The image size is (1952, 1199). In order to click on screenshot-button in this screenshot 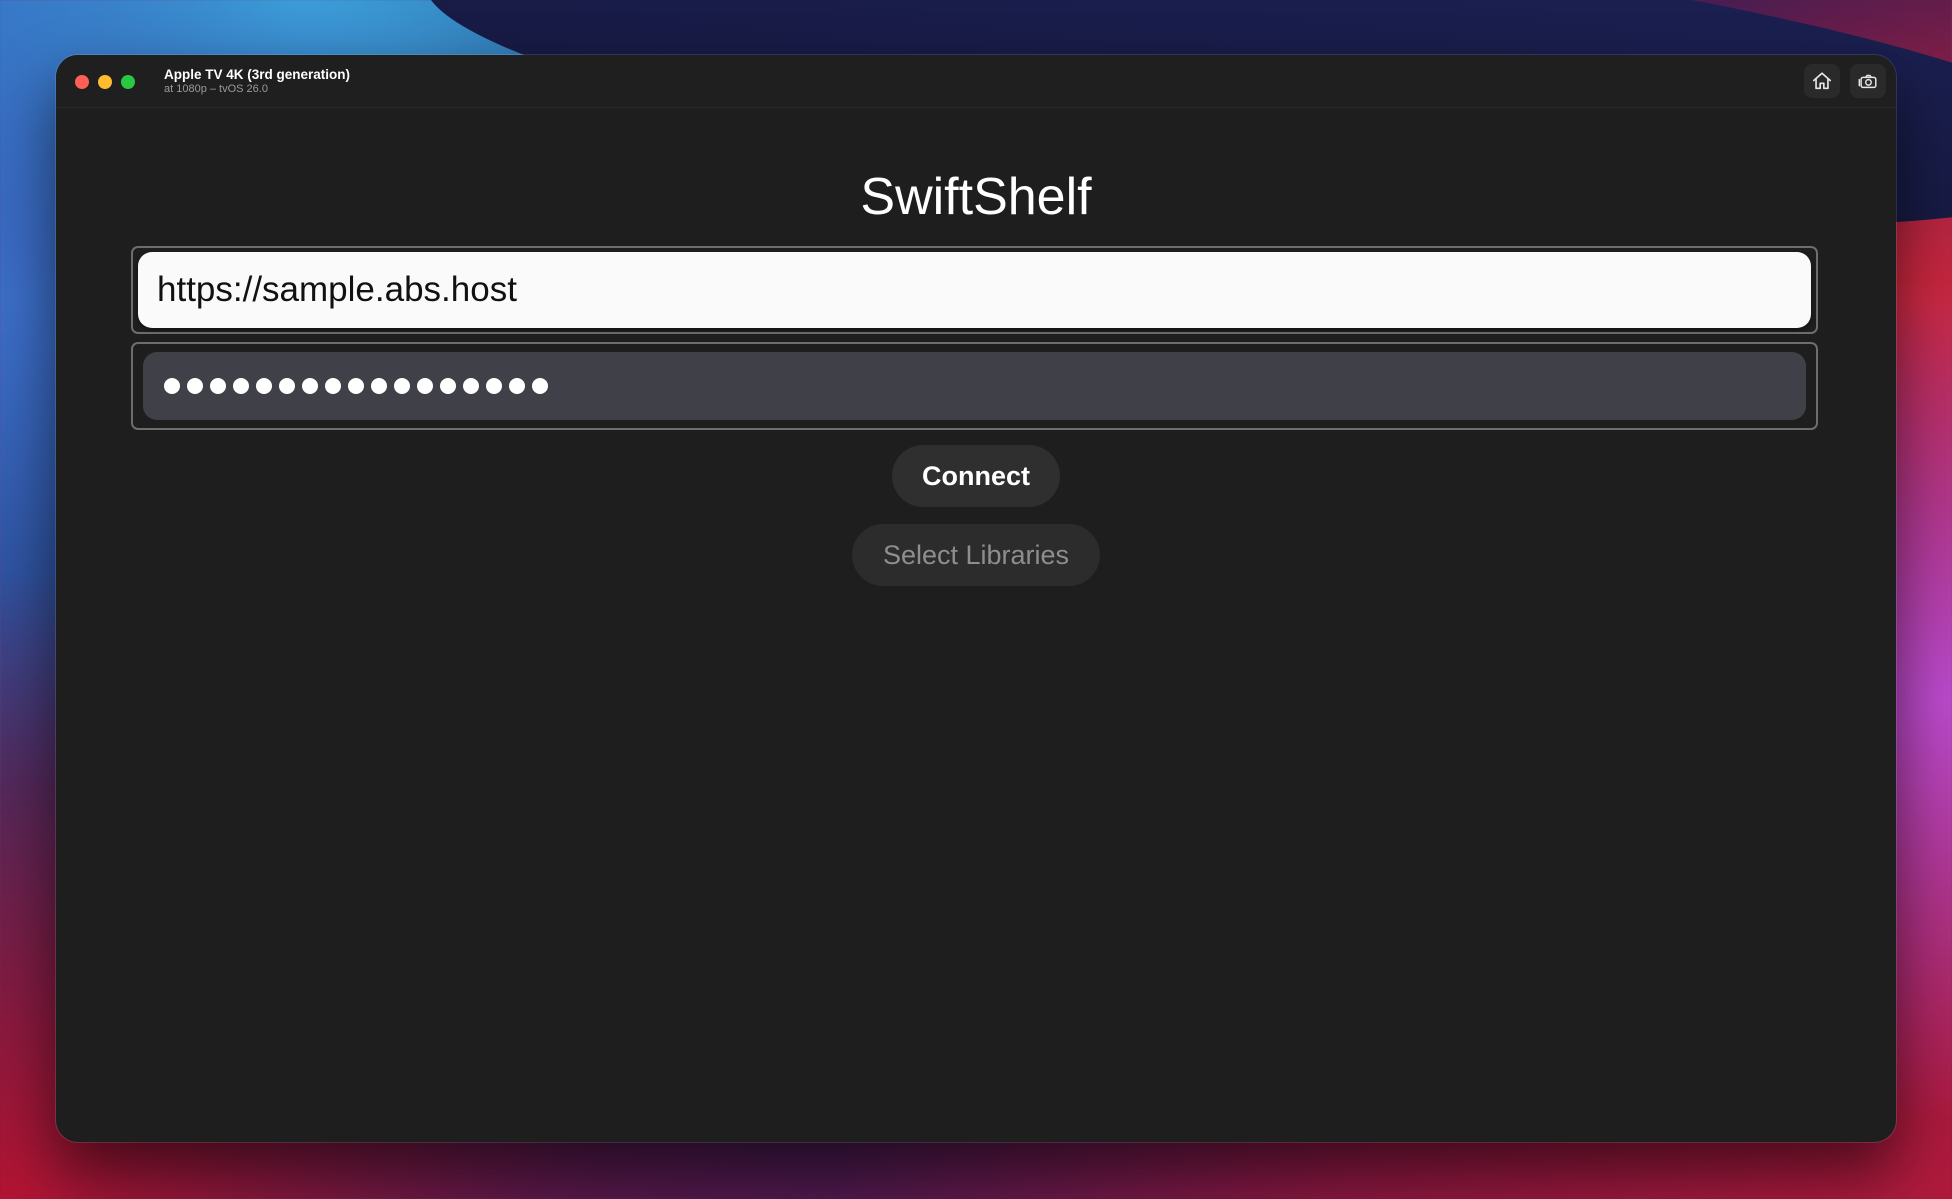, I will do `click(1868, 81)`.